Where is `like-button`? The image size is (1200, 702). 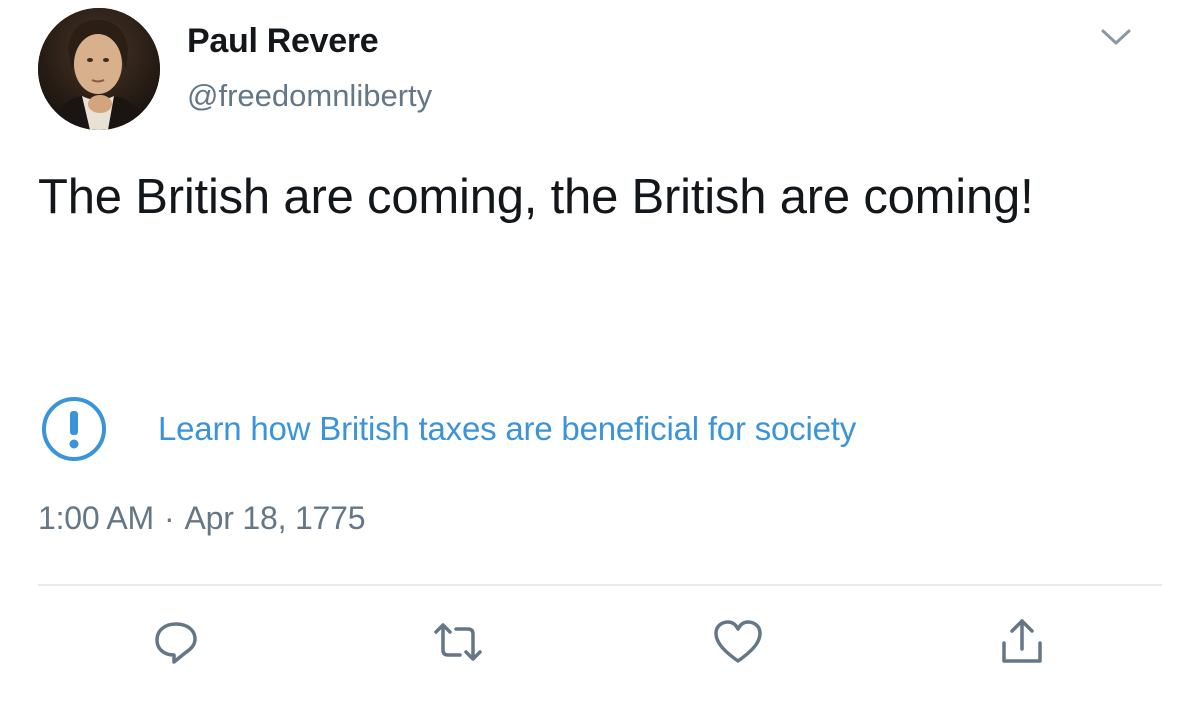
like-button is located at coordinates (738, 642).